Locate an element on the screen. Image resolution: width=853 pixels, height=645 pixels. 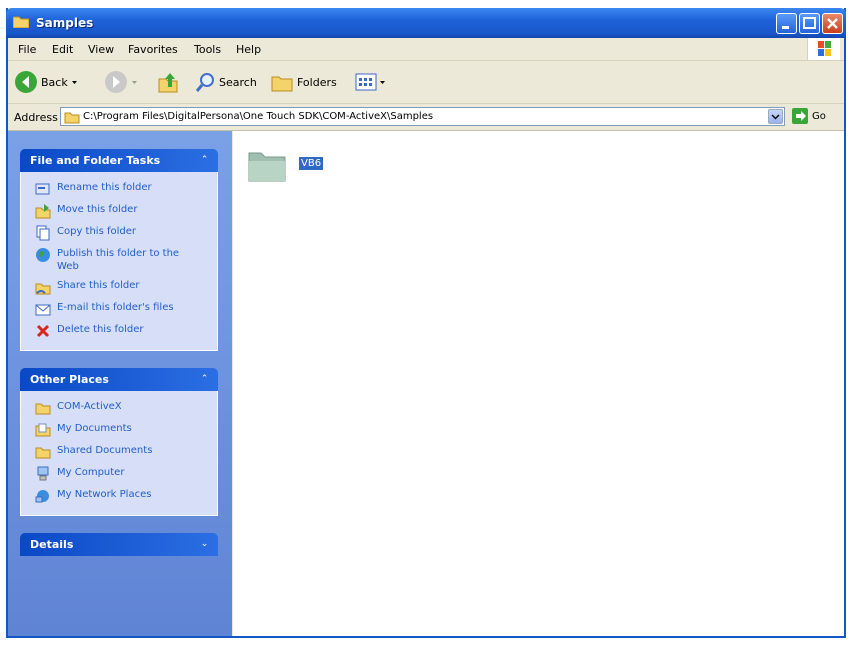
minimize-button is located at coordinates (786, 23).